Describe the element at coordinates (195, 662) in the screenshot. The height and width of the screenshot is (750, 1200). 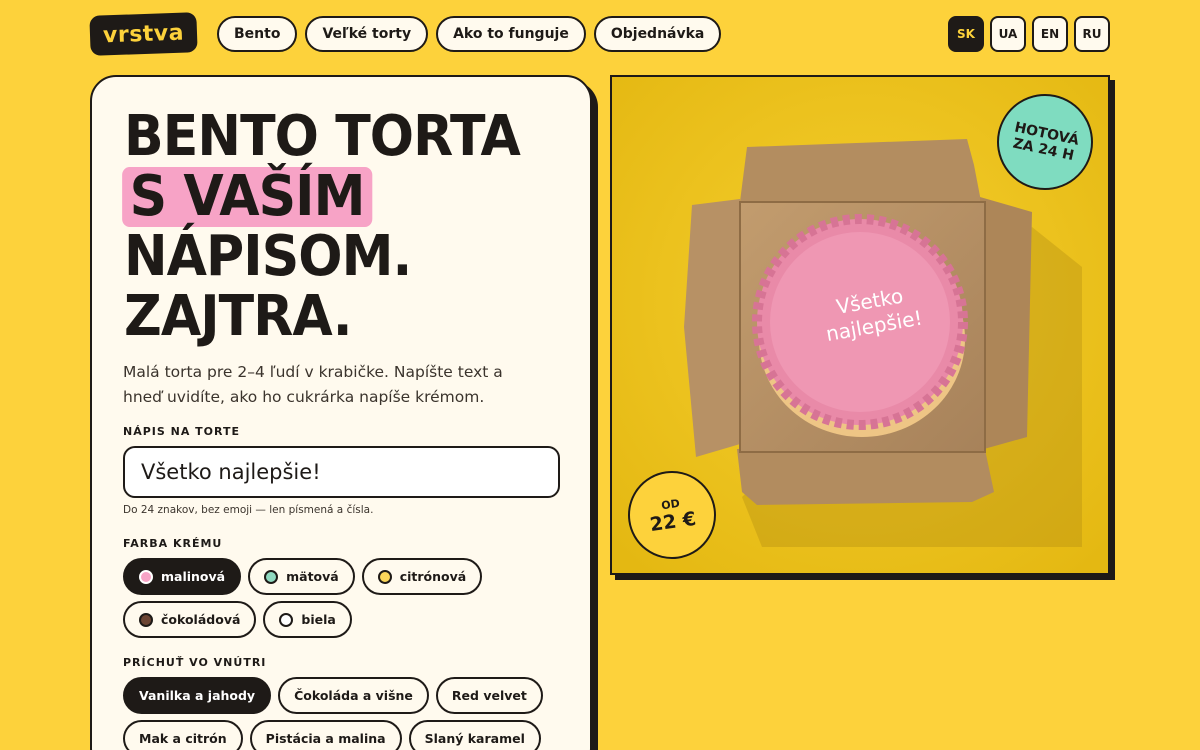
I see `flavor-label: PRÍCHUŤ VO VNÚTRI` at that location.